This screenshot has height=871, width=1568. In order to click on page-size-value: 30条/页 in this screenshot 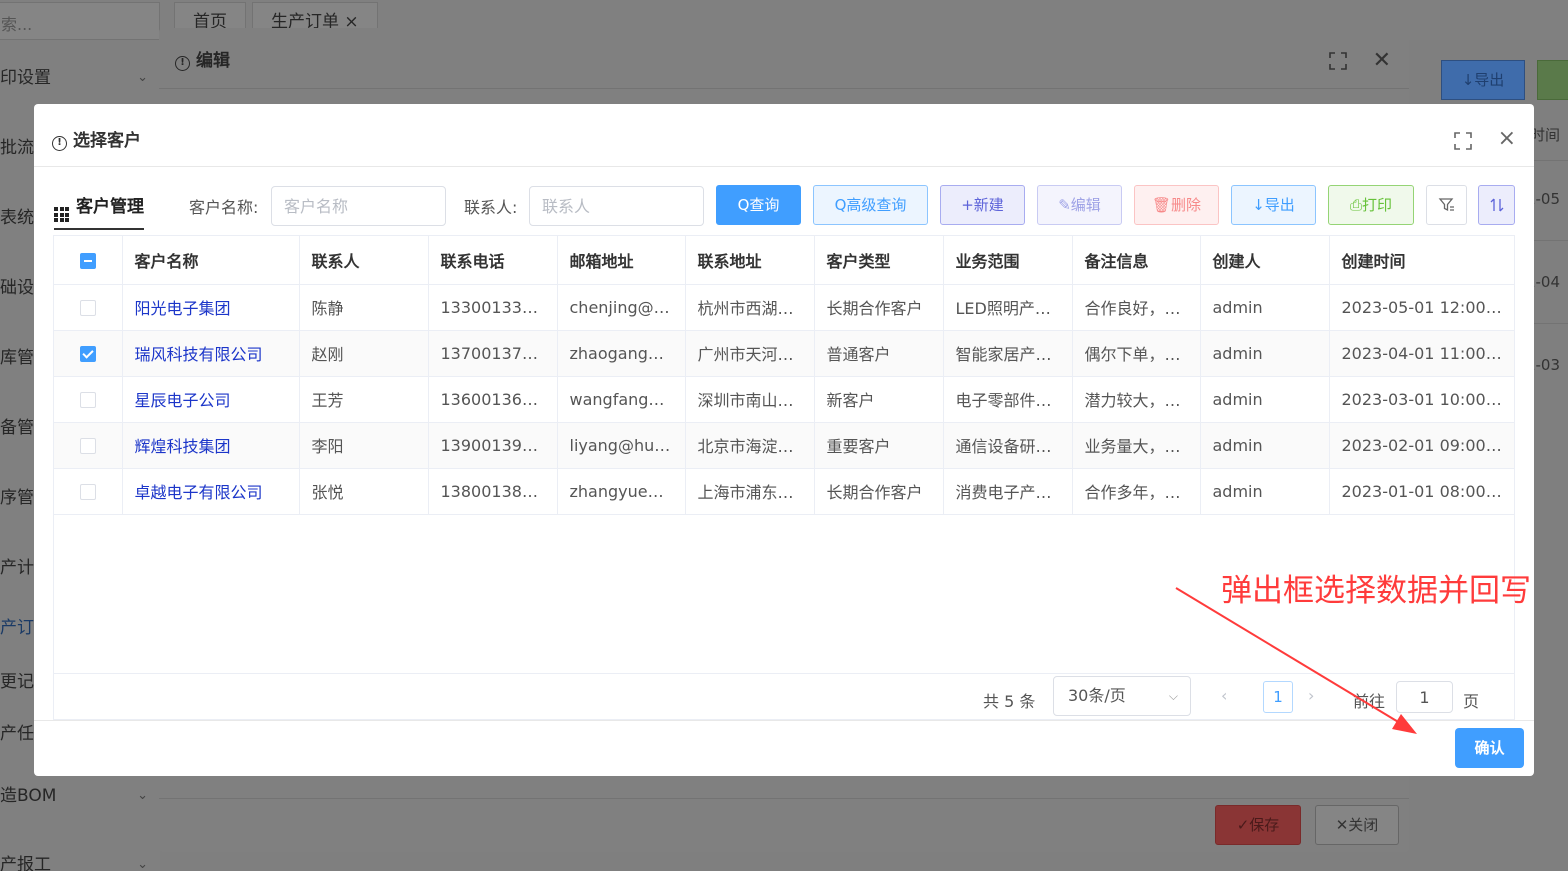, I will do `click(1097, 695)`.